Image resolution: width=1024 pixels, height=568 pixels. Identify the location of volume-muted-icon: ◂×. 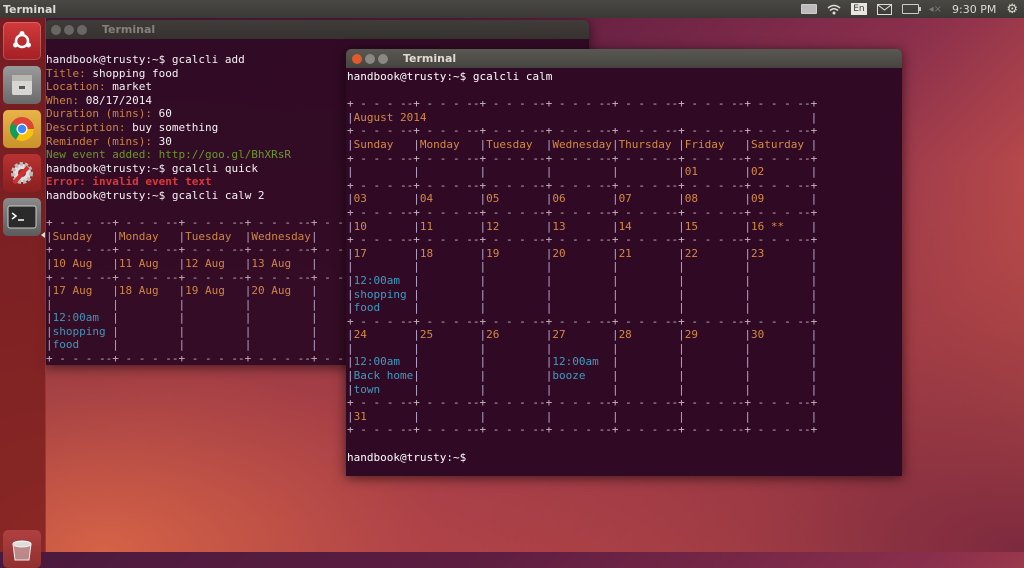
(935, 9).